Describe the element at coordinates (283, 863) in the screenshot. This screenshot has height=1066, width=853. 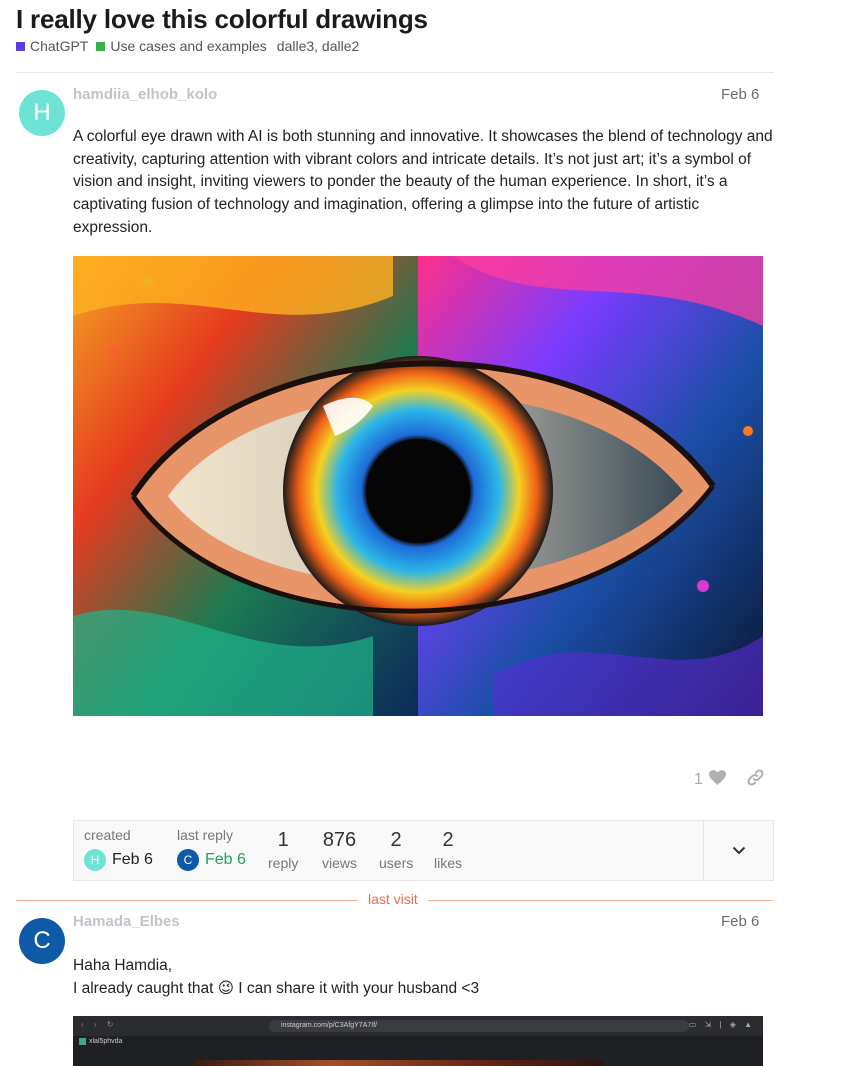
I see `stat-unit: reply` at that location.